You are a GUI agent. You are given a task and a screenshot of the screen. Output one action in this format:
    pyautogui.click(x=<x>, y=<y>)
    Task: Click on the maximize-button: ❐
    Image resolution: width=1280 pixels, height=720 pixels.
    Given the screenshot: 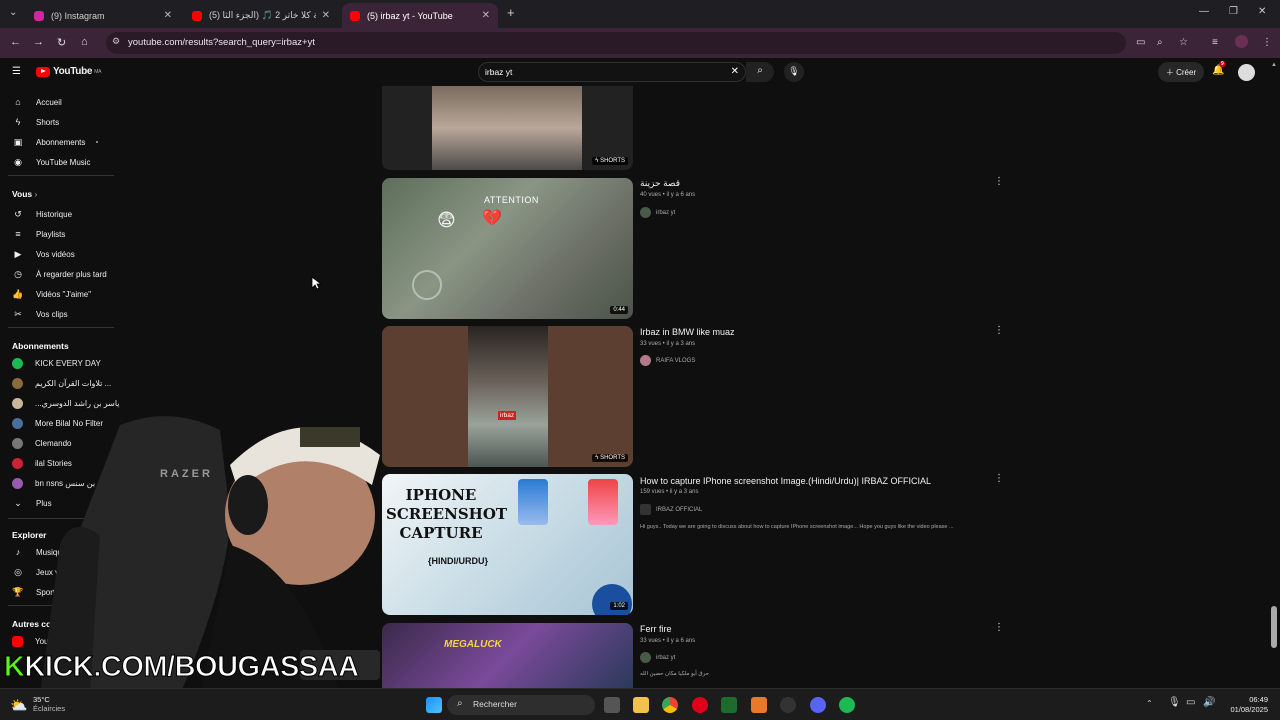 What is the action you would take?
    pyautogui.click(x=1233, y=11)
    